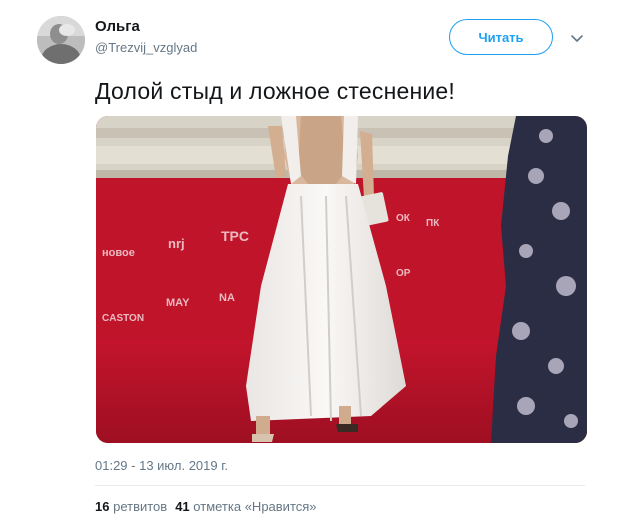  I want to click on tweet-text: Долой стыд и ложное стеснение!, so click(275, 91).